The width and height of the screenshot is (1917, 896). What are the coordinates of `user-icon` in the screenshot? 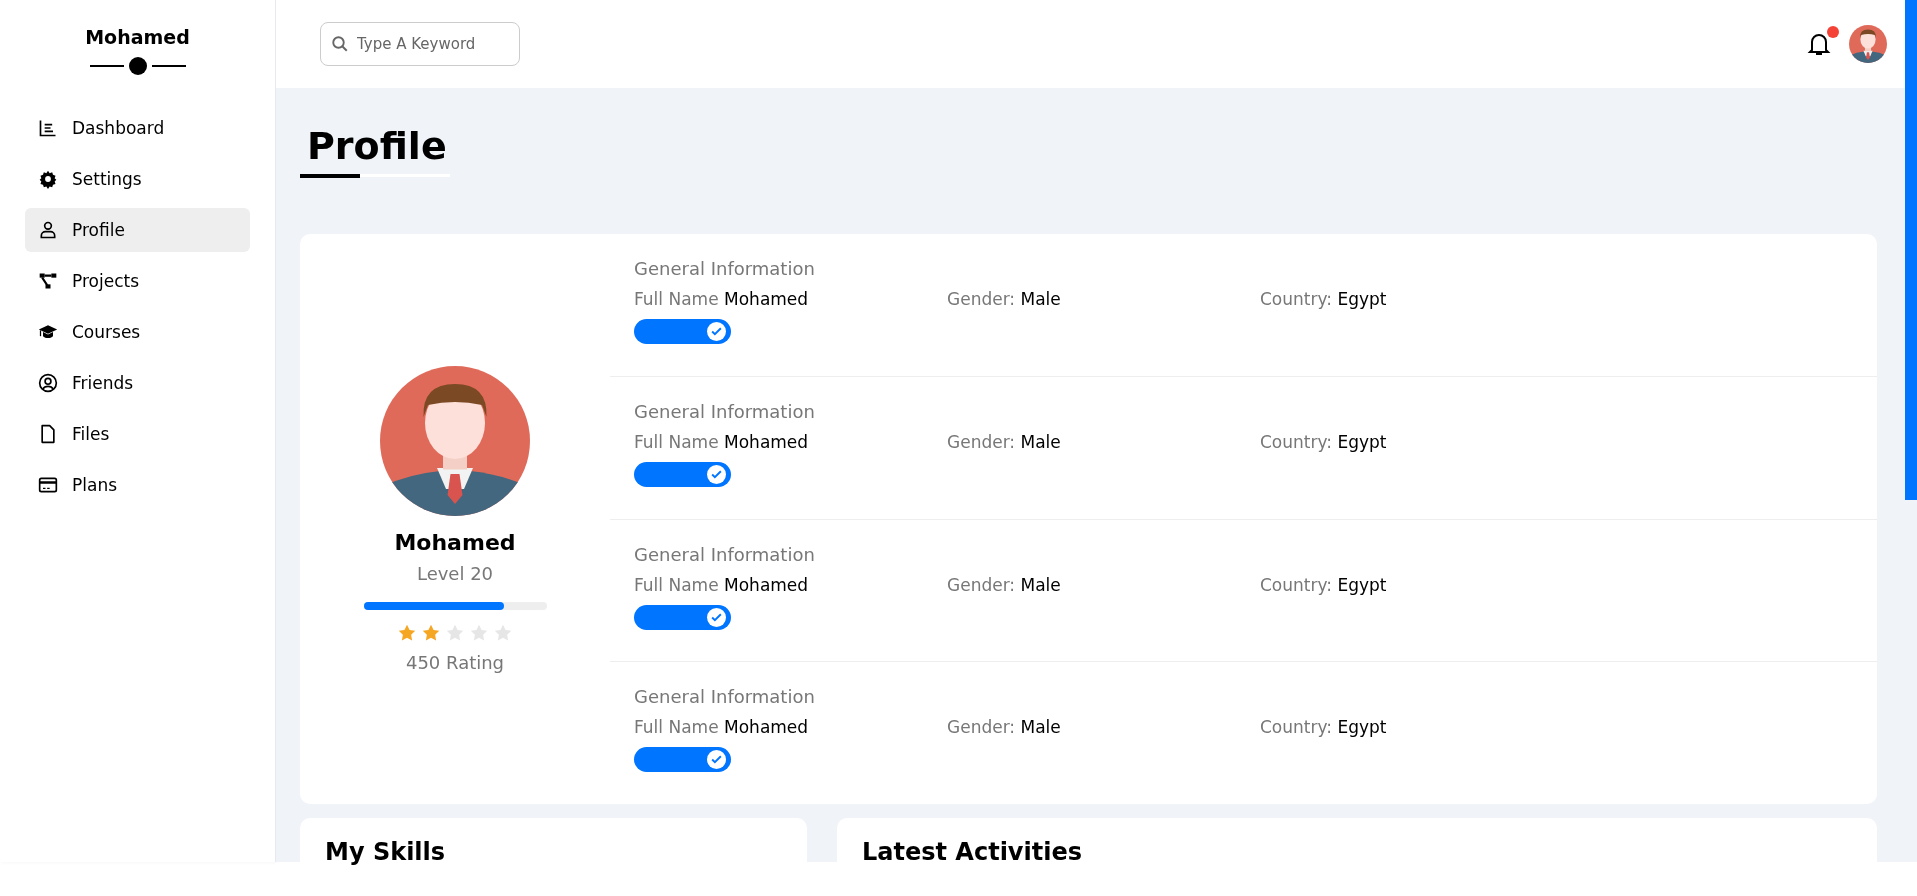 It's located at (48, 230).